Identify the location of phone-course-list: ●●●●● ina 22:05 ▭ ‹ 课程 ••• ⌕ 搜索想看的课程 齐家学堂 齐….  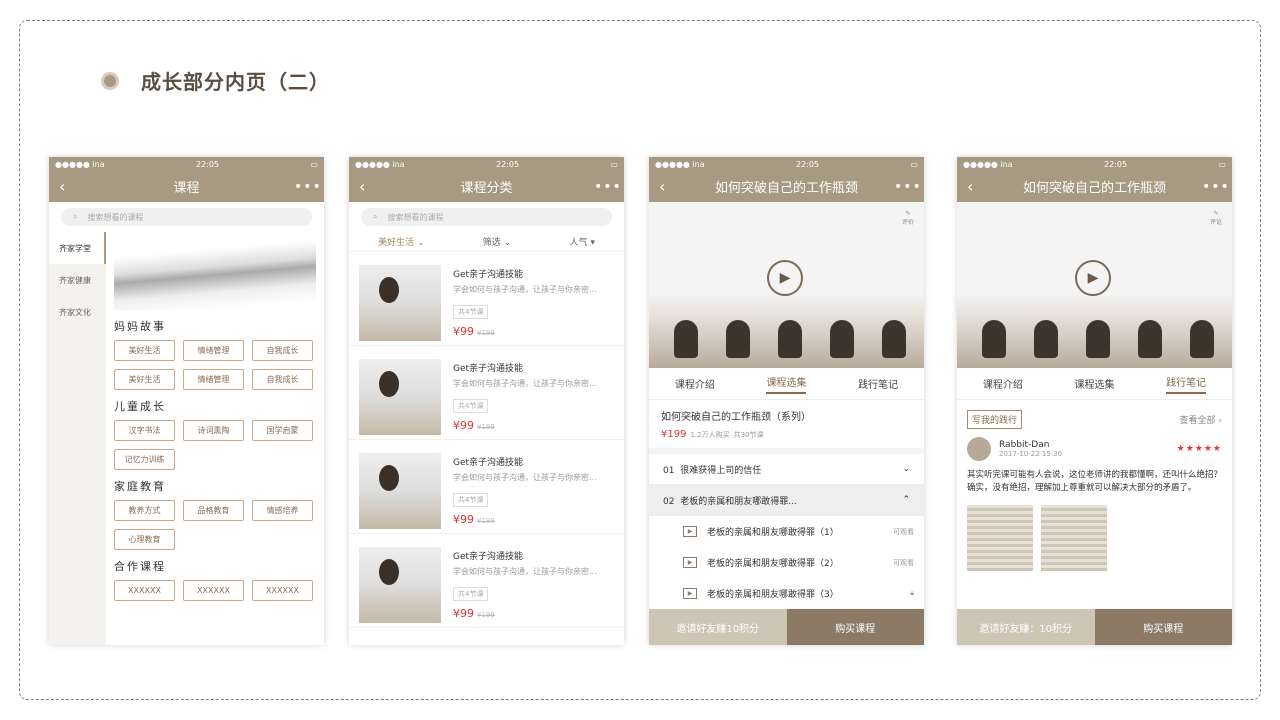
(186, 401).